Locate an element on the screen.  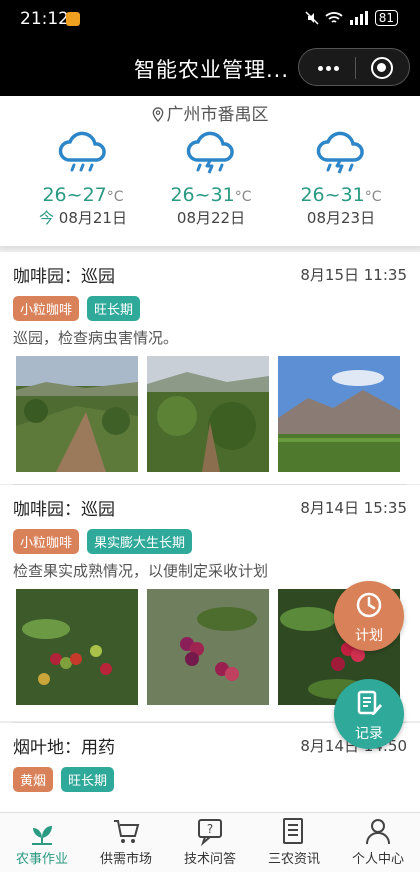
status-bar: 21:12 81 is located at coordinates (210, 19).